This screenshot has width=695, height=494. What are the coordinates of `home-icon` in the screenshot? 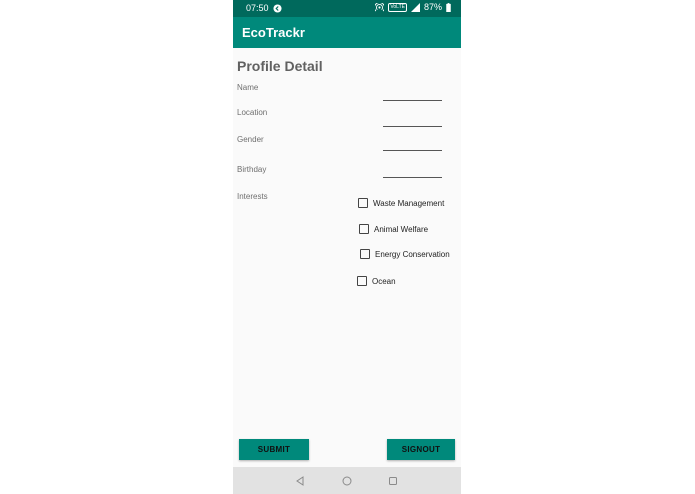 It's located at (347, 481).